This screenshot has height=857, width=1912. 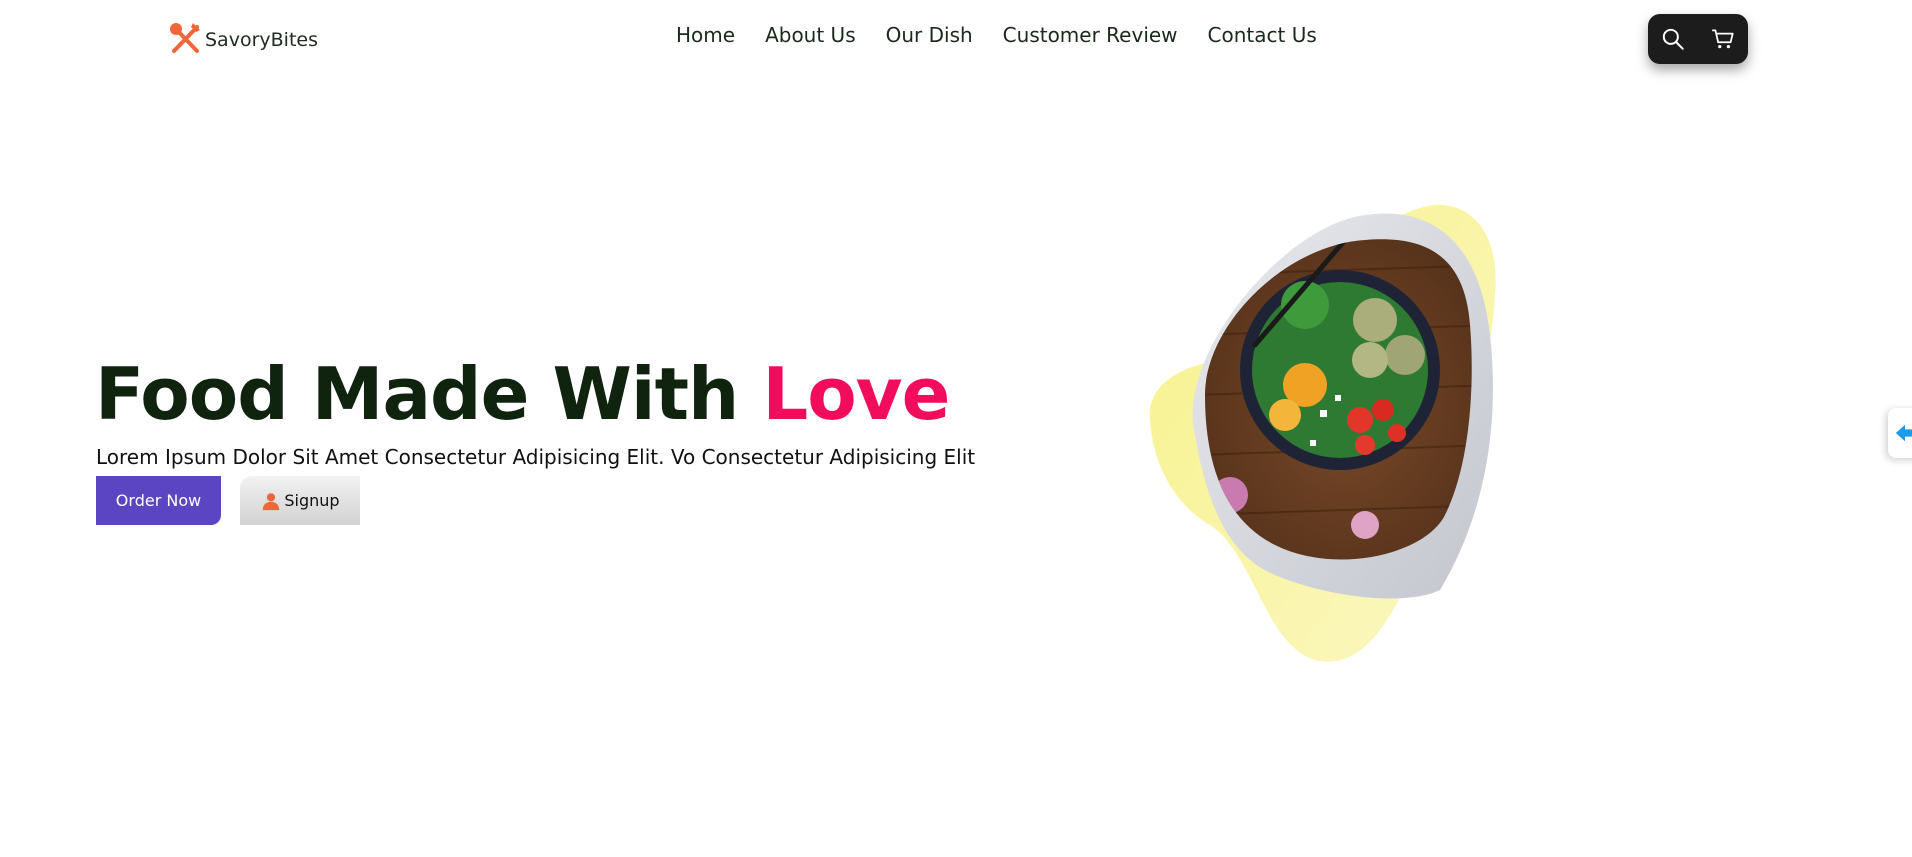 I want to click on nav-about-us: About Us, so click(x=810, y=35).